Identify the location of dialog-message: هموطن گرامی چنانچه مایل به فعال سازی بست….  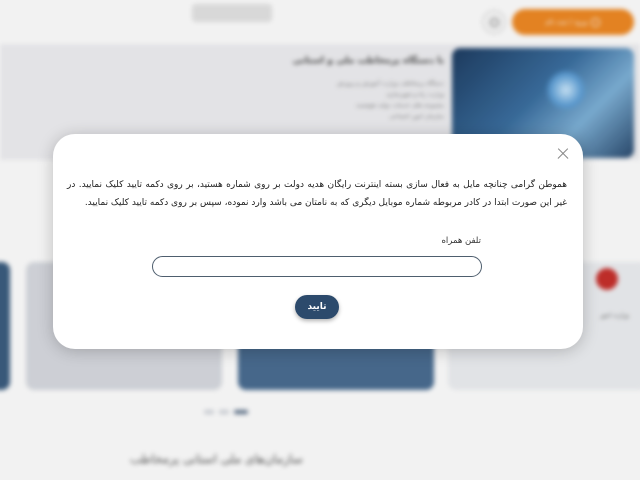
(317, 194).